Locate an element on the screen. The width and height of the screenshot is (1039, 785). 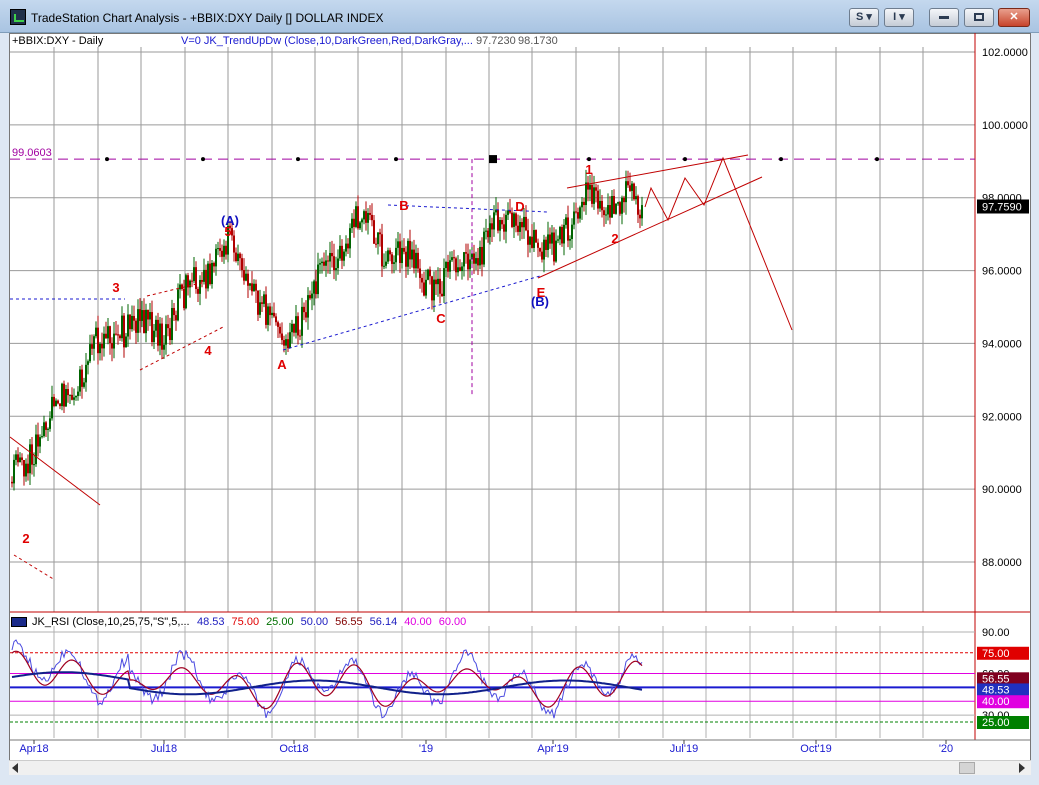
rsi-value: 48.53 is located at coordinates (211, 622).